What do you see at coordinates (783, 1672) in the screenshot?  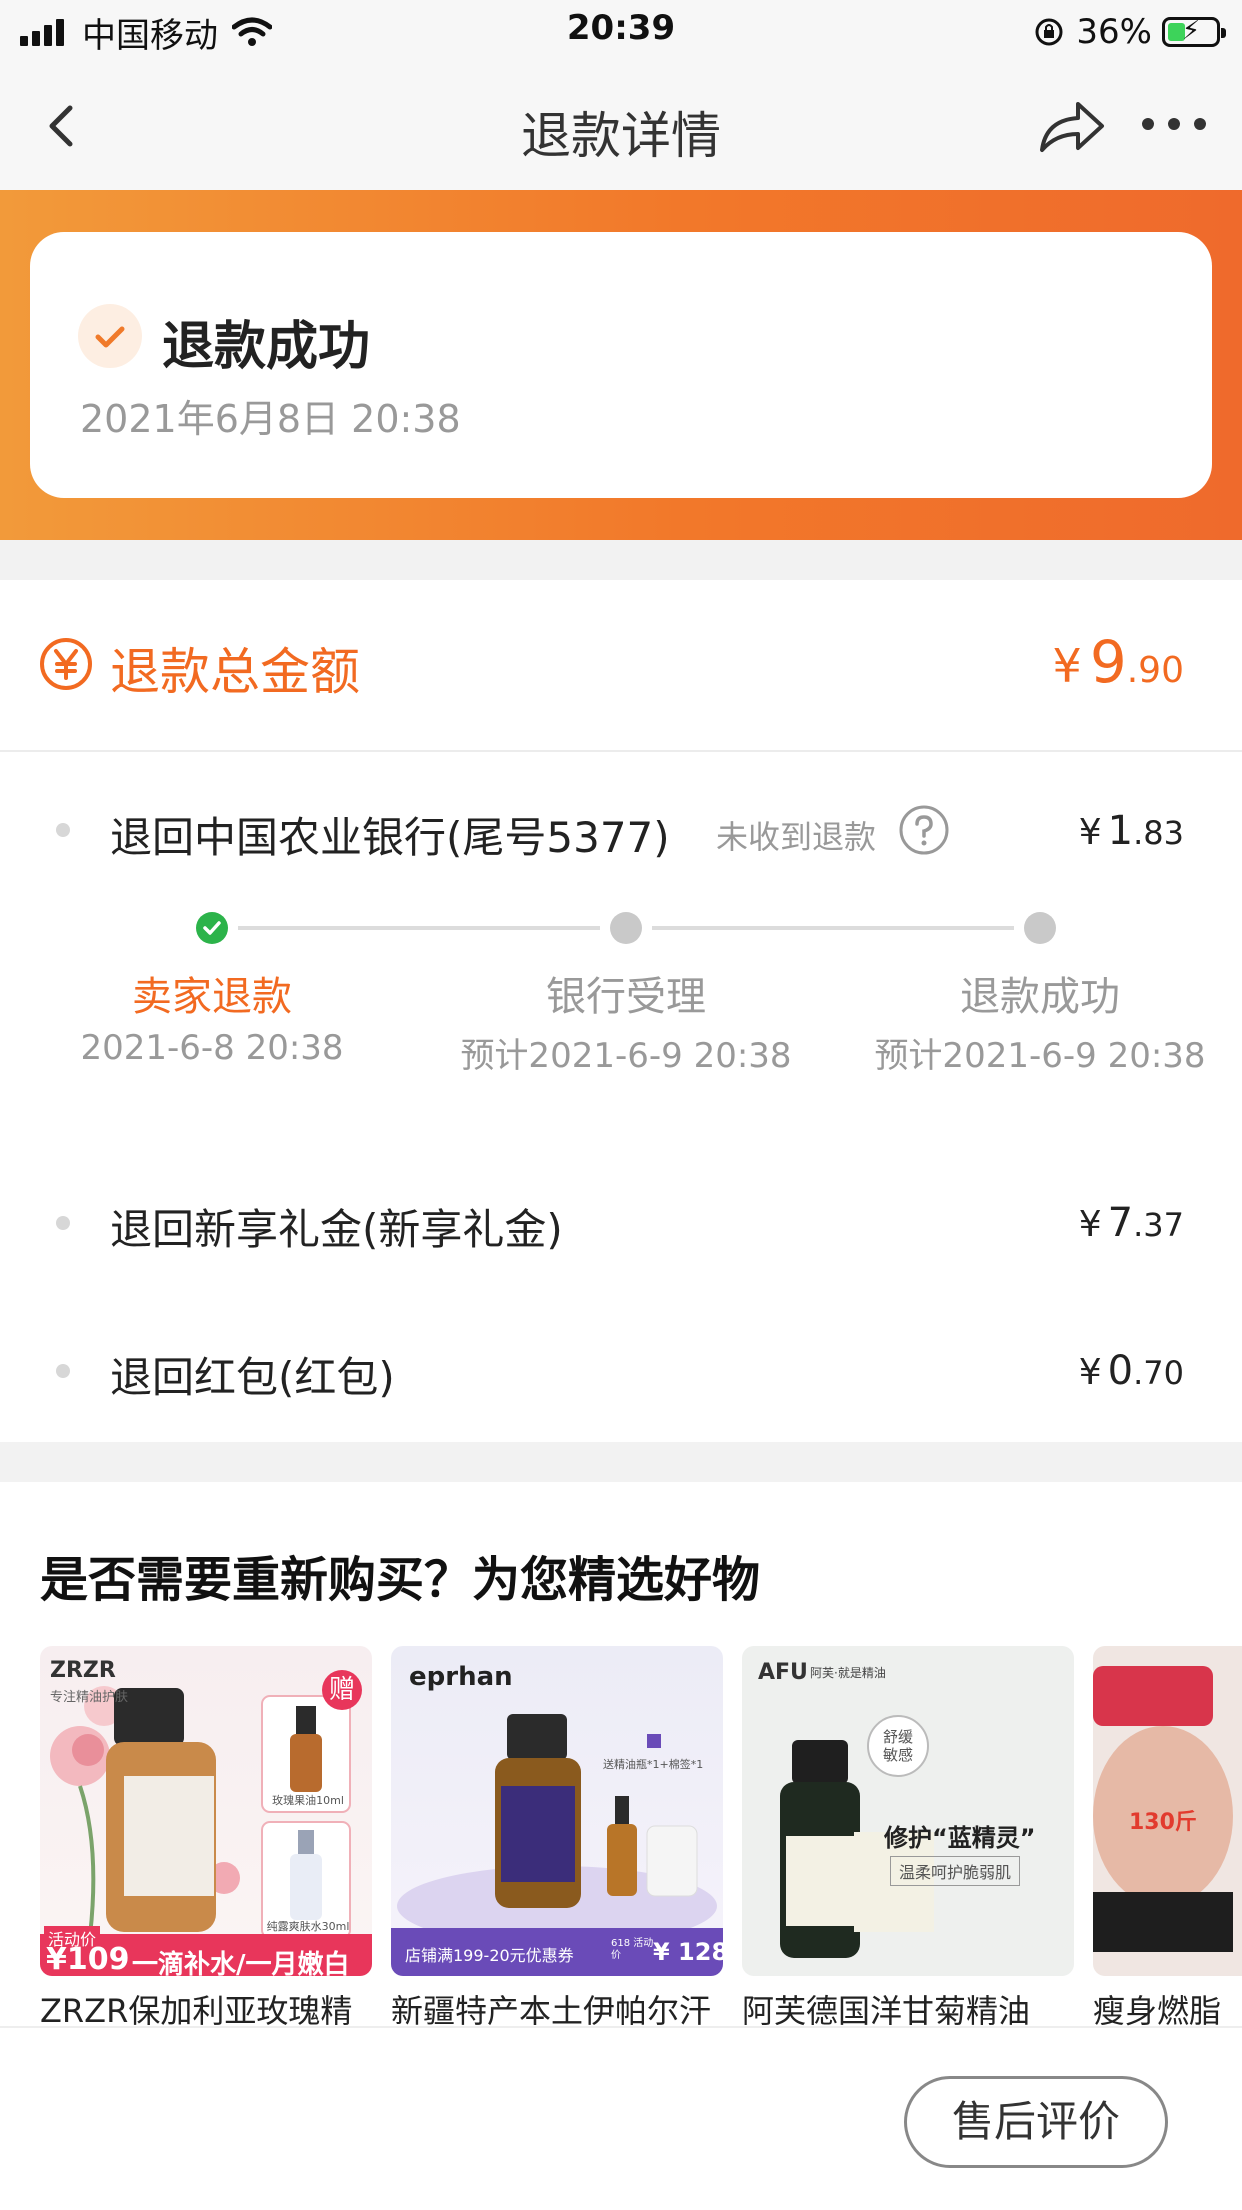 I see `brand-logo: AFU` at bounding box center [783, 1672].